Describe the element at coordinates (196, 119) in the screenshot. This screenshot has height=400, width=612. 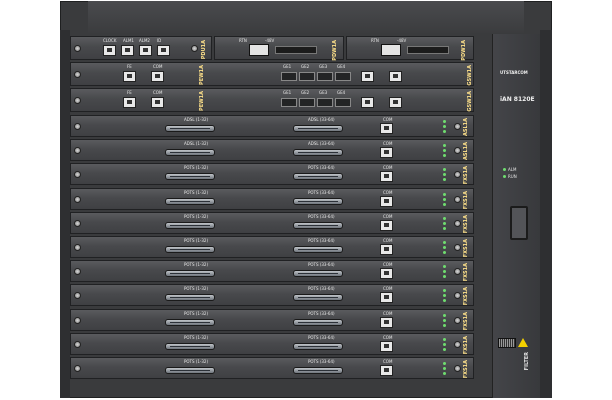
I see `left-port-label: ADSL (1-32)` at that location.